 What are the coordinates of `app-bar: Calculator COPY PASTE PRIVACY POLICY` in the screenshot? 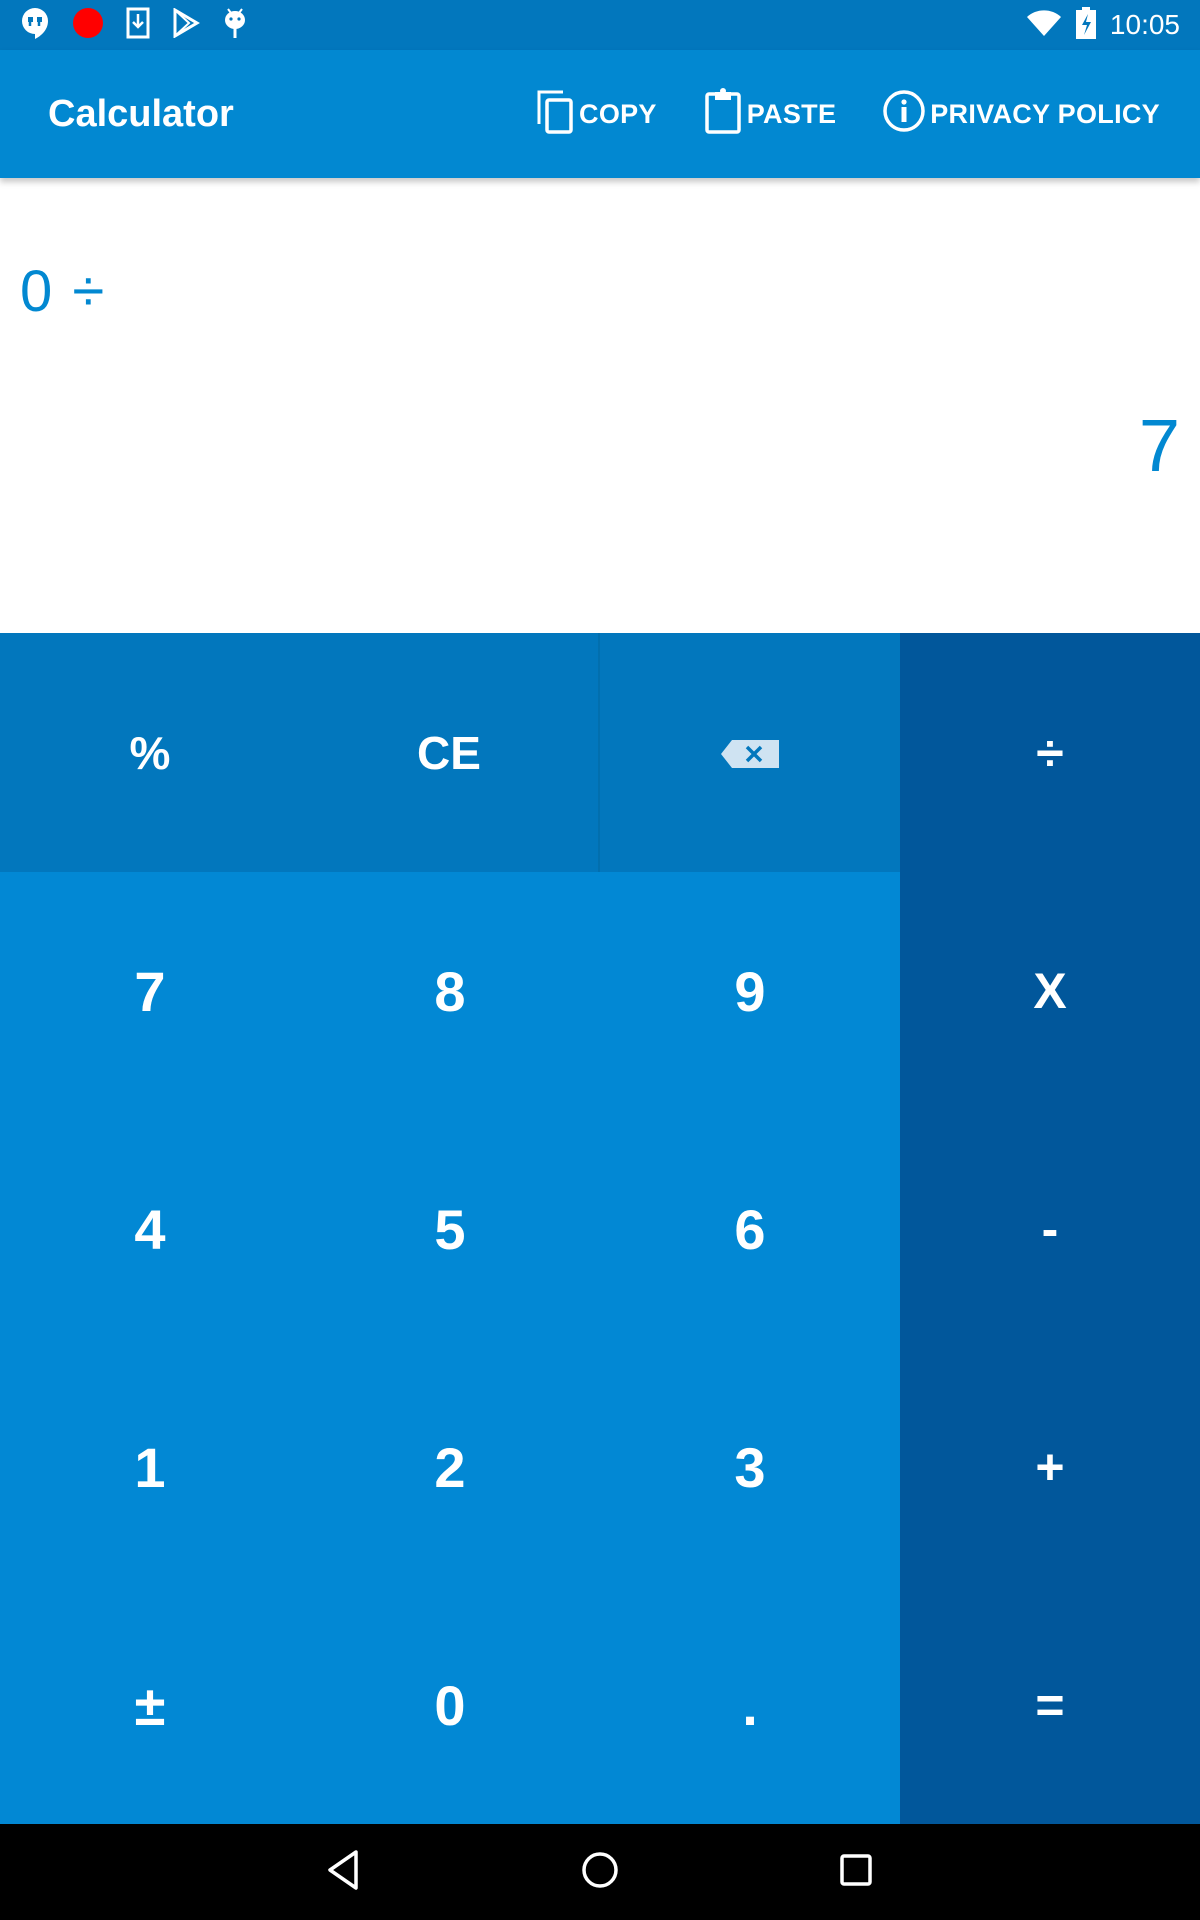 It's located at (600, 114).